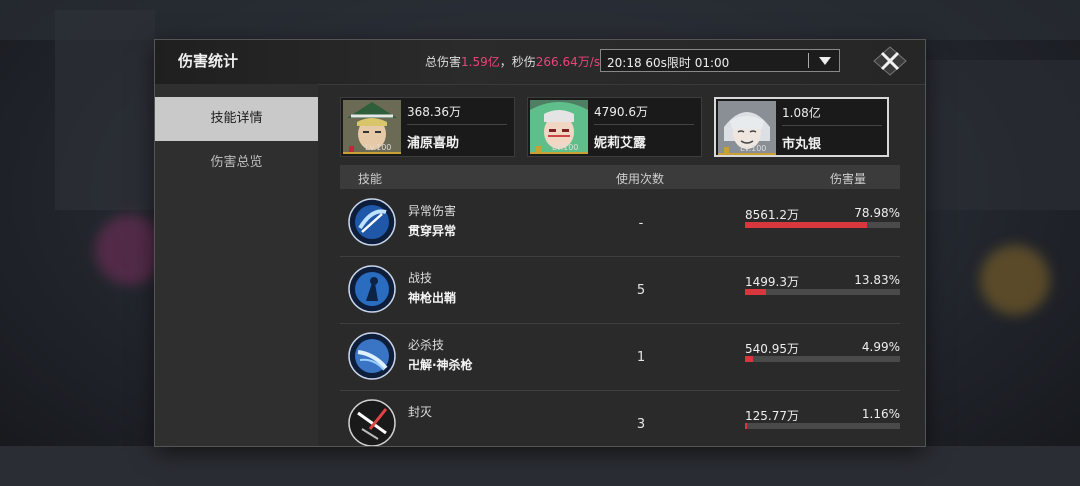  What do you see at coordinates (372, 222) in the screenshot?
I see `pierce-abnormal-icon` at bounding box center [372, 222].